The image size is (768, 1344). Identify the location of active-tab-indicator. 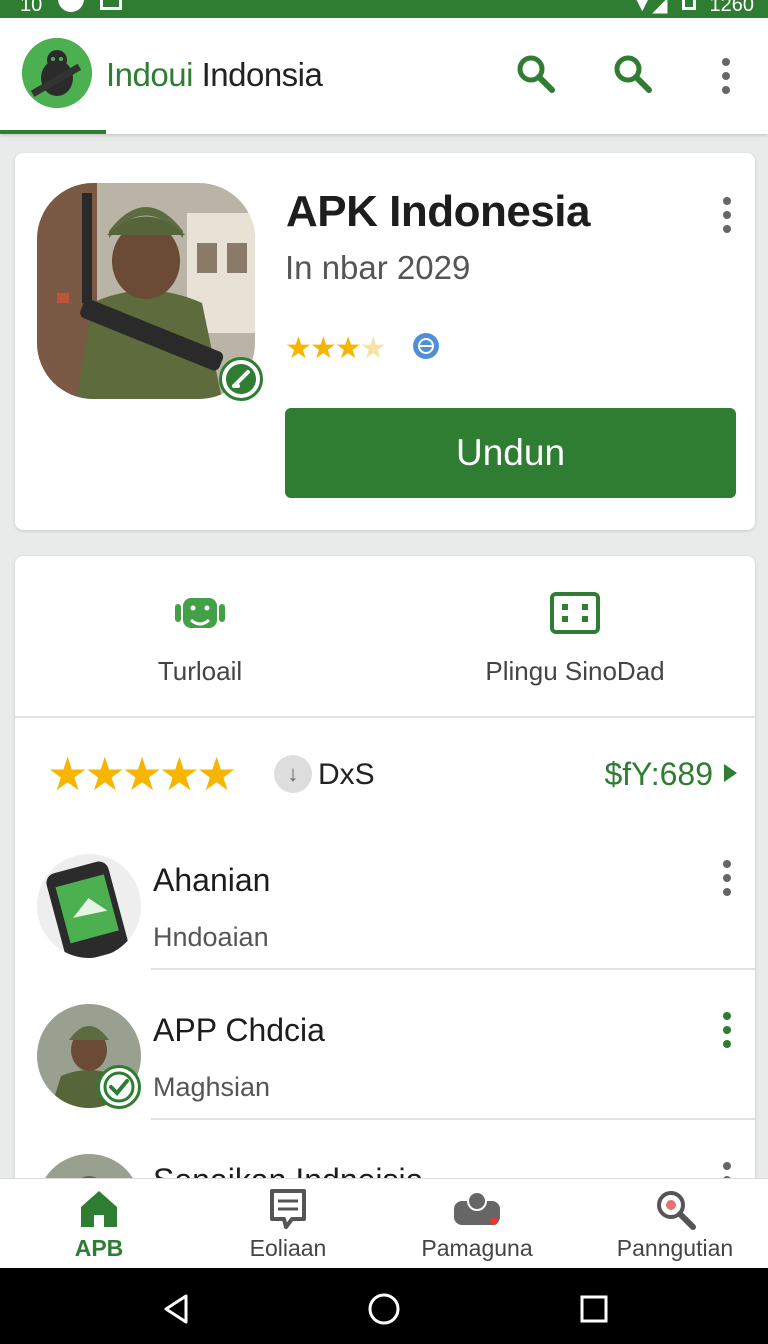
(53, 132).